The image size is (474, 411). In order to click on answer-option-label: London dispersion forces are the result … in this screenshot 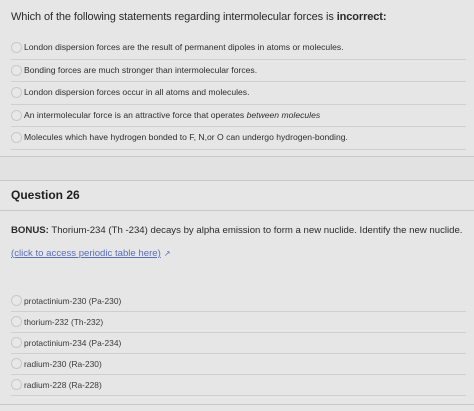, I will do `click(184, 47)`.